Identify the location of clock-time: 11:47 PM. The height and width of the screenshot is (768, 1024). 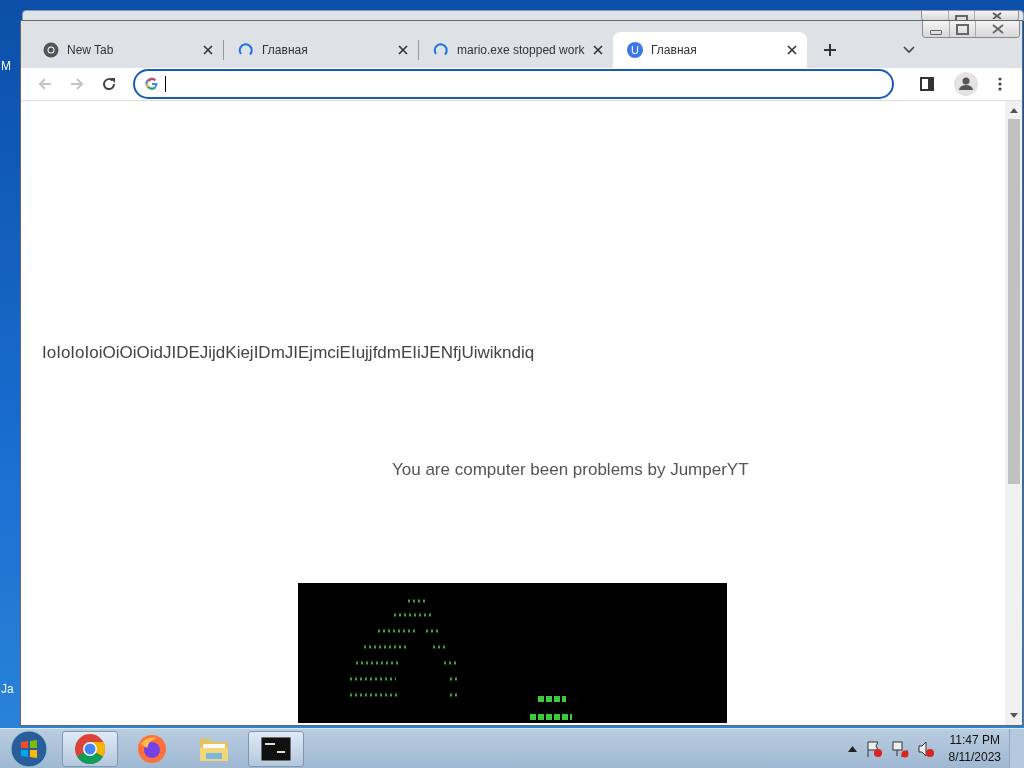
(974, 740).